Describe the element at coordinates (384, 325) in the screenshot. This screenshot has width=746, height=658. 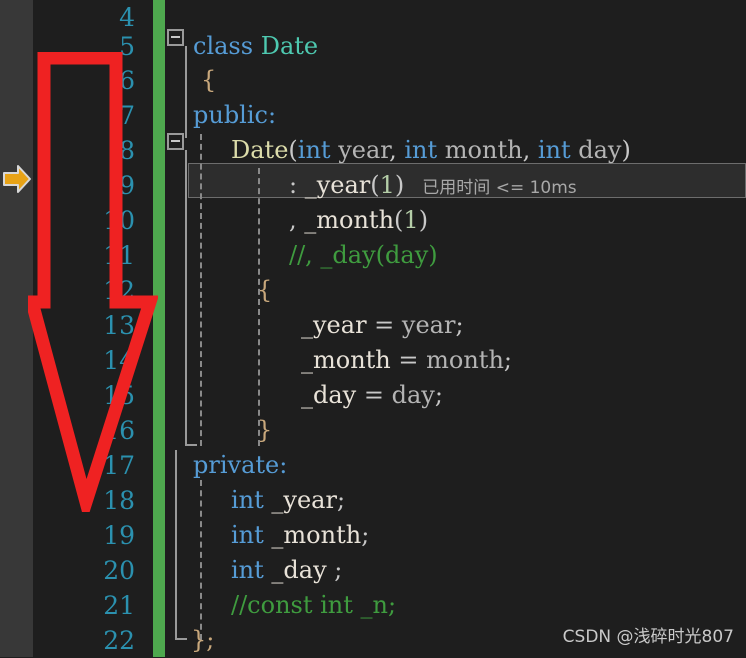
I see `token-eq-1: =` at that location.